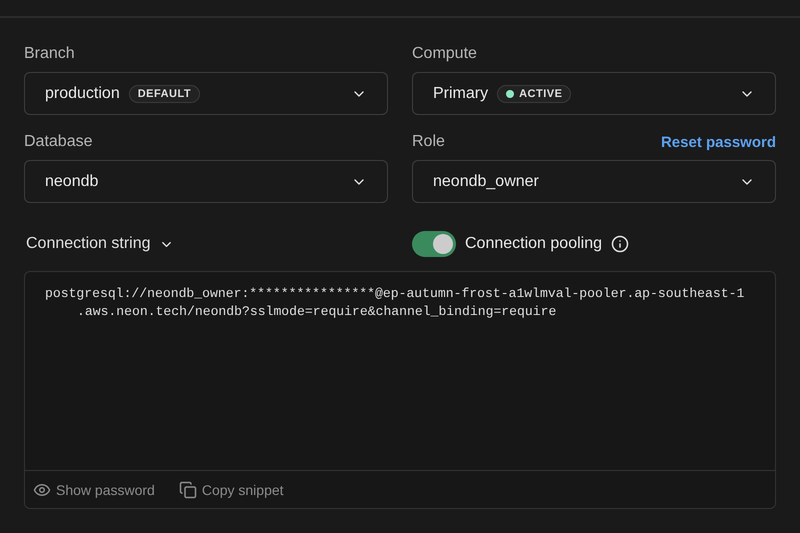  I want to click on show-password-button: Show password, so click(94, 489).